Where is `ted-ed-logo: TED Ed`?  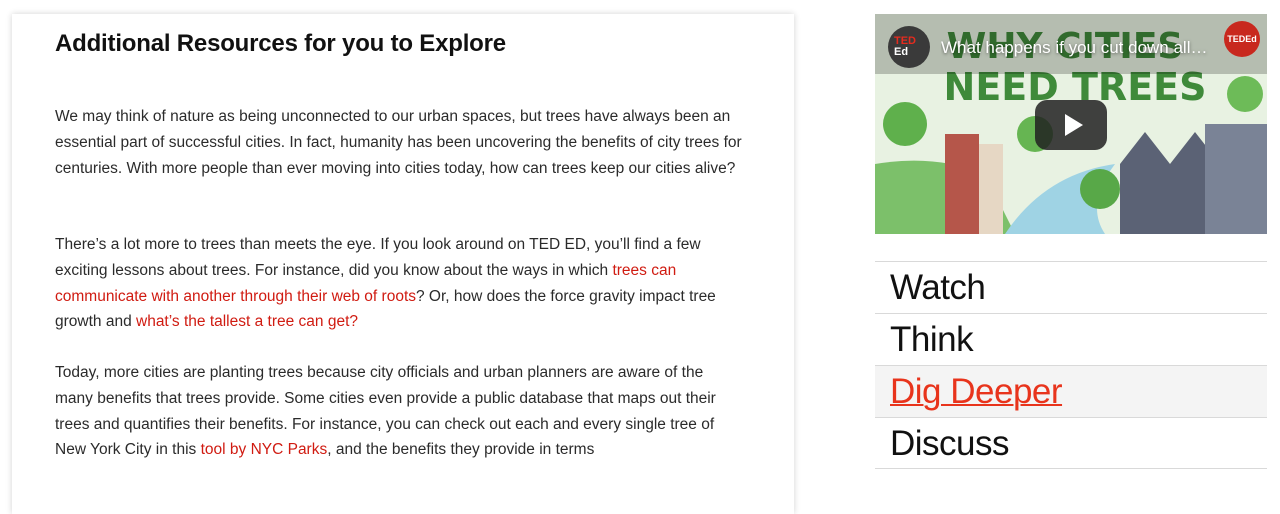
ted-ed-logo: TED Ed is located at coordinates (909, 47).